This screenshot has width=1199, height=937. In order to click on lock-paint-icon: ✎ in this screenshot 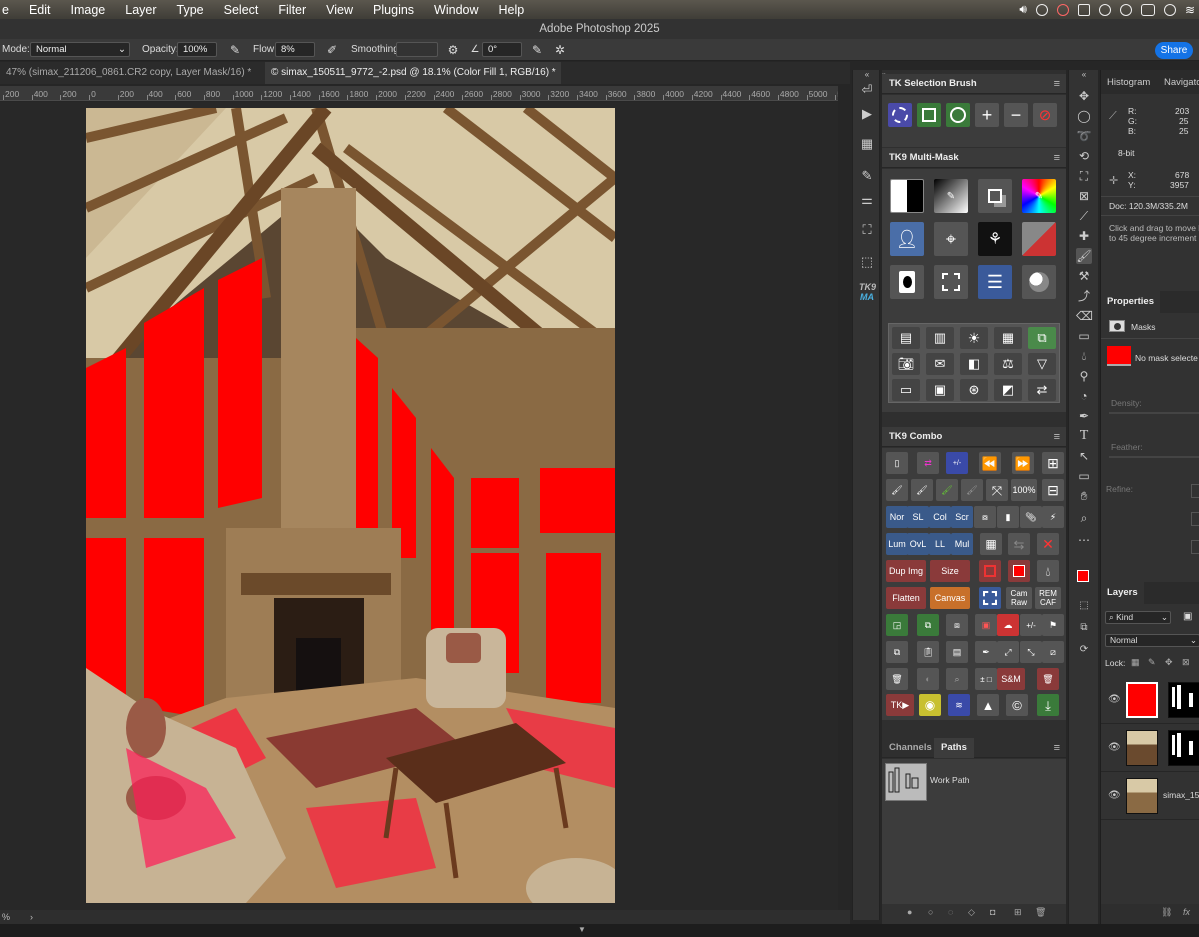, I will do `click(1152, 662)`.